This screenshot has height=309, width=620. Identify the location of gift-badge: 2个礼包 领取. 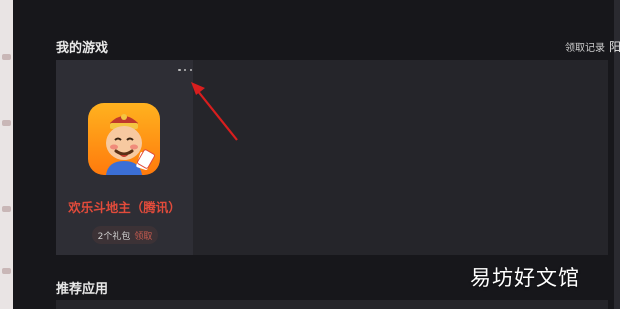
(125, 235).